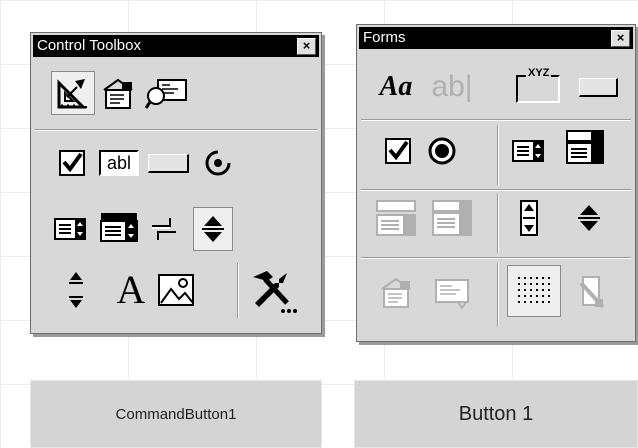 This screenshot has width=638, height=448. I want to click on forms-run-dialog-tool, so click(592, 292).